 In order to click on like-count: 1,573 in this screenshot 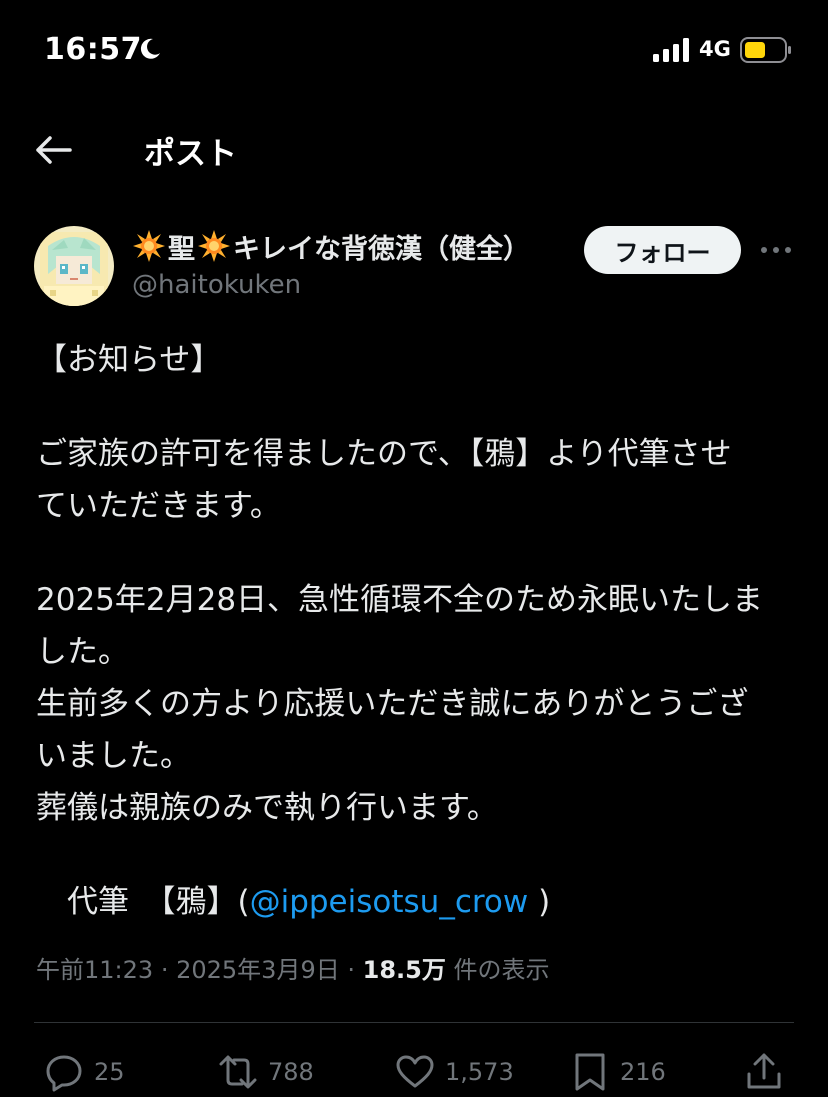, I will do `click(479, 1072)`.